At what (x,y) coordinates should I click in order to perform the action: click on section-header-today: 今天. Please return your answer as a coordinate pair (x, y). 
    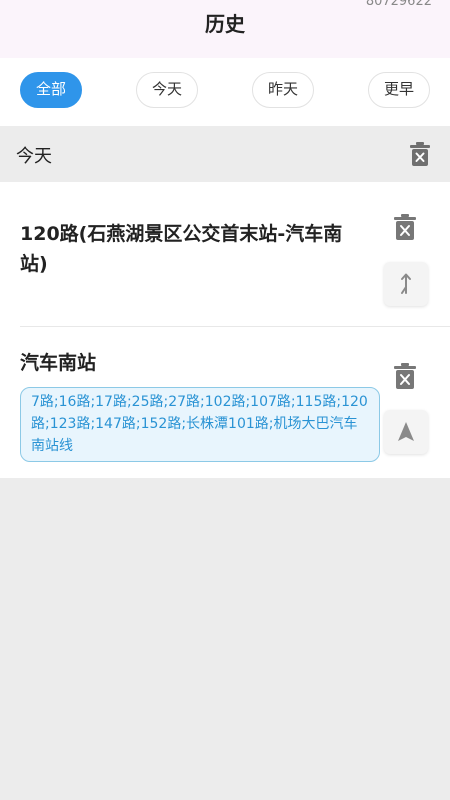
    Looking at the image, I should click on (225, 154).